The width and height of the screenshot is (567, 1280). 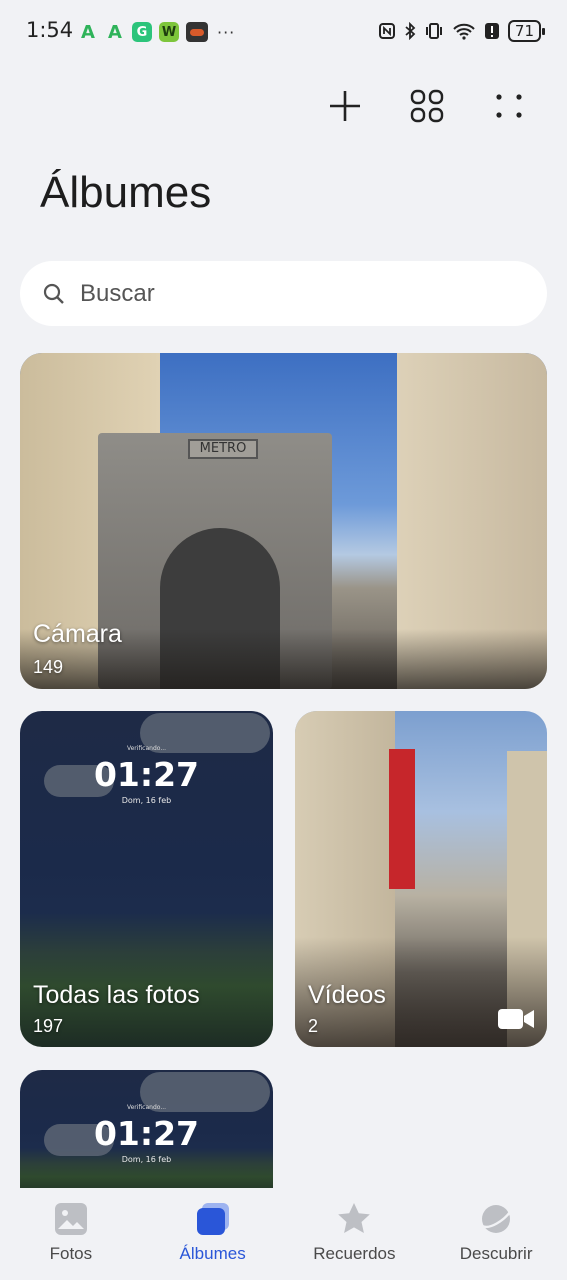 What do you see at coordinates (491, 31) in the screenshot?
I see `alert-icon` at bounding box center [491, 31].